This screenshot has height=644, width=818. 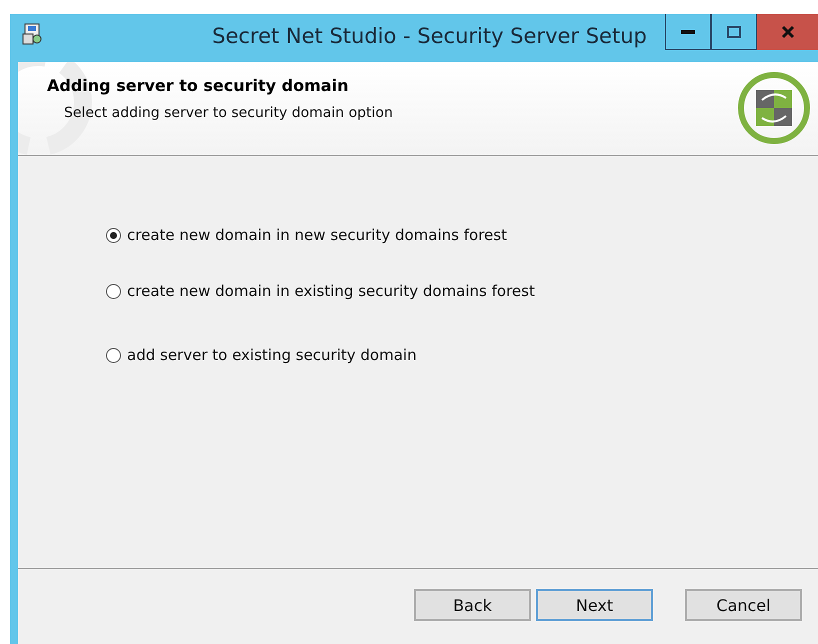 I want to click on maximize-icon, so click(x=734, y=32).